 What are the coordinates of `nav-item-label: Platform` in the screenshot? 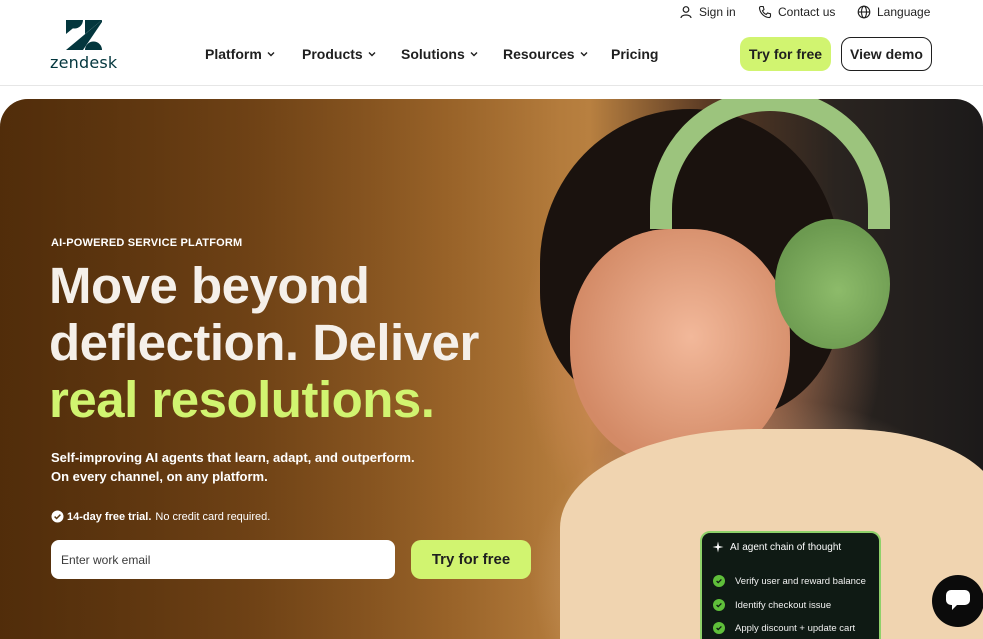 It's located at (233, 54).